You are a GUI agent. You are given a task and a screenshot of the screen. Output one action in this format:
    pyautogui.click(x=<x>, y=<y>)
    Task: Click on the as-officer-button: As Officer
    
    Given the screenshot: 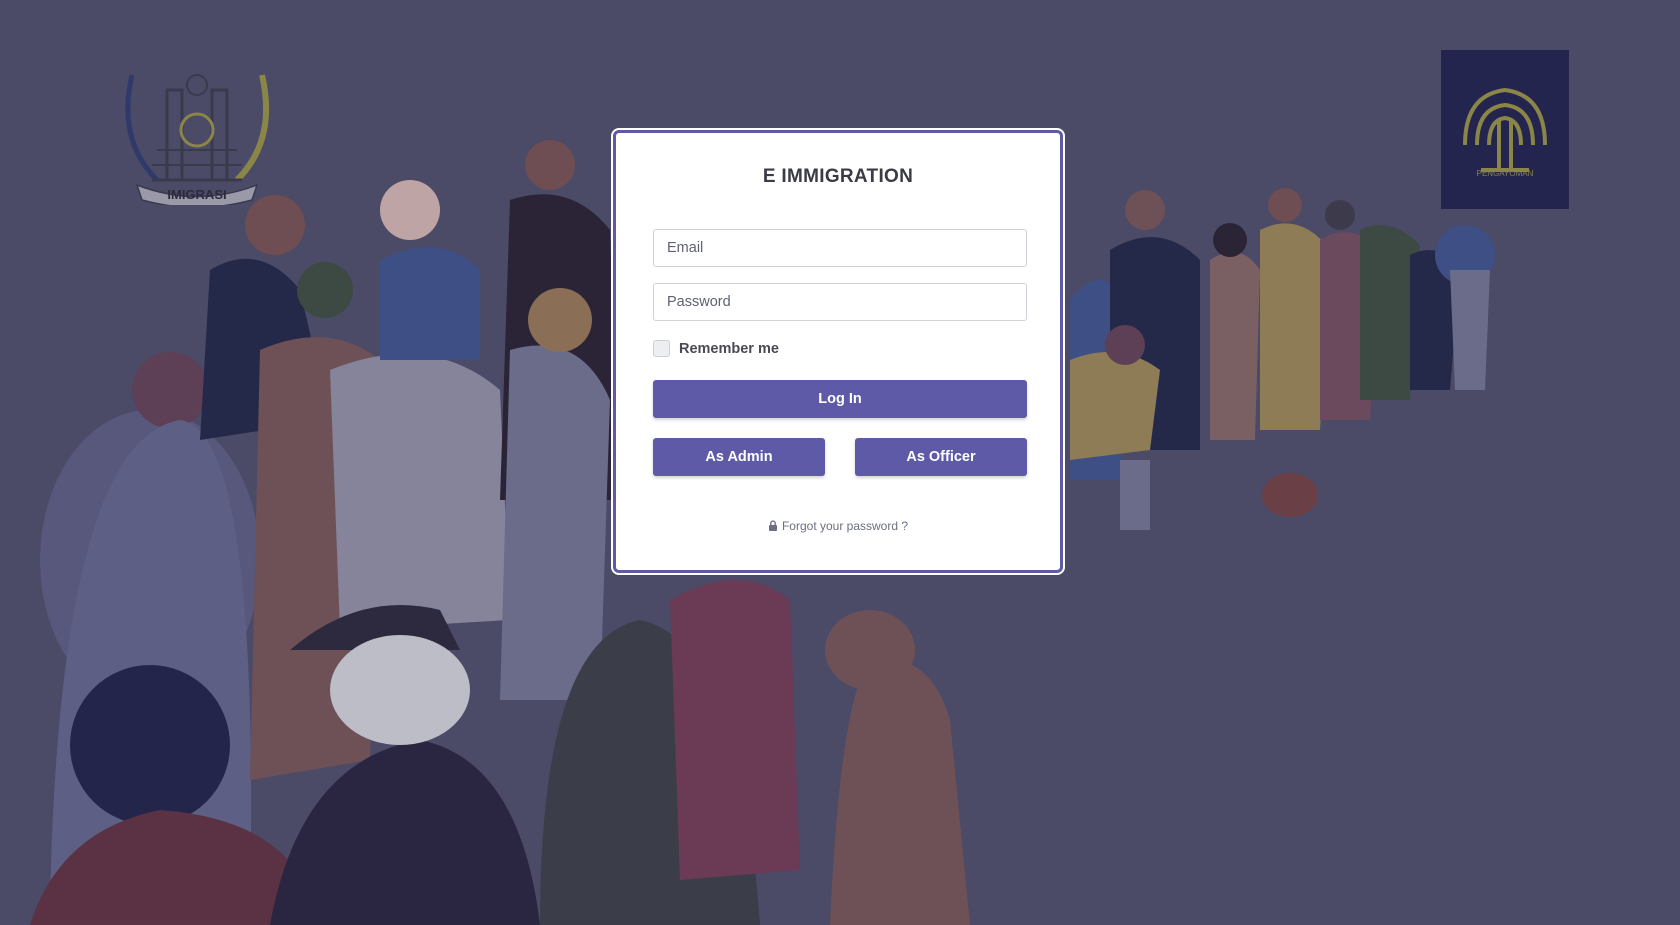 What is the action you would take?
    pyautogui.click(x=941, y=457)
    